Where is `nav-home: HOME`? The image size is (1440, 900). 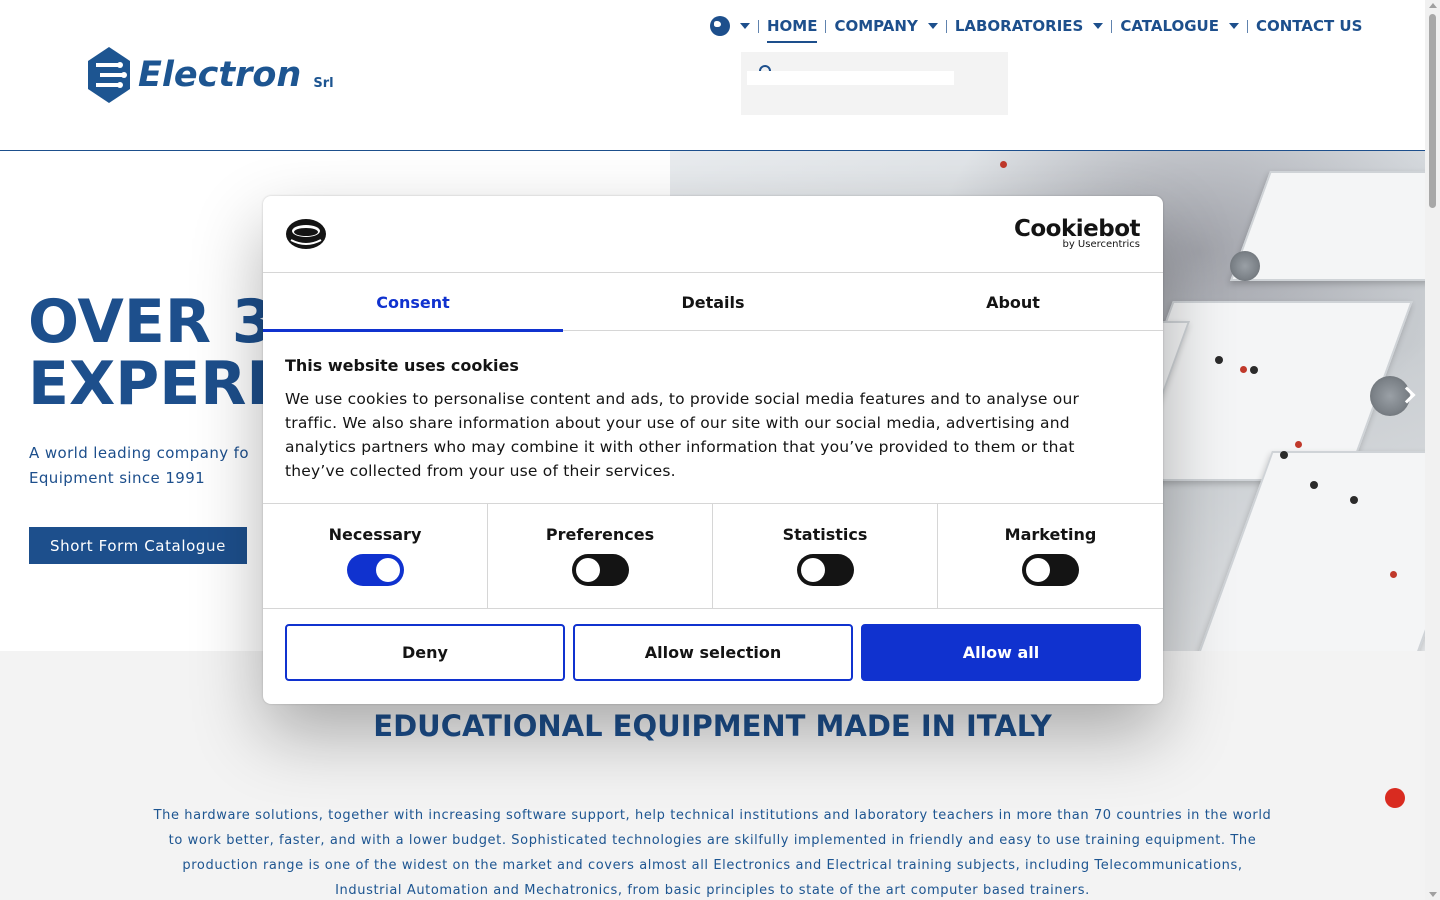
nav-home: HOME is located at coordinates (792, 30).